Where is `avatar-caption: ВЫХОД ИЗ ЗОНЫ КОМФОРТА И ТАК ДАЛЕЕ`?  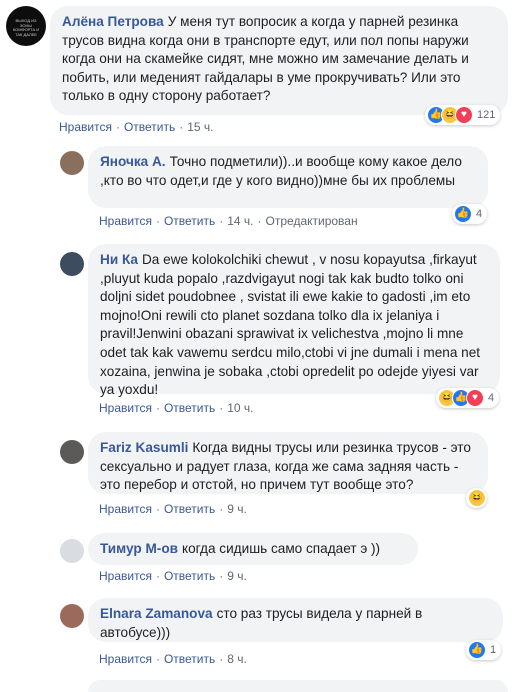
avatar-caption: ВЫХОД ИЗ ЗОНЫ КОМФОРТА И ТАК ДАЛЕЕ is located at coordinates (26, 27).